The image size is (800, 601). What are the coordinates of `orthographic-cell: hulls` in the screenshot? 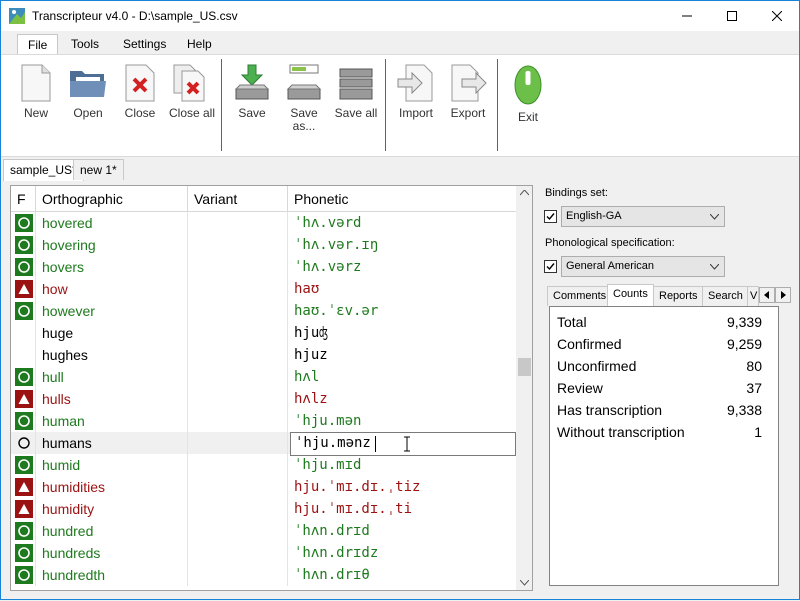 It's located at (112, 399).